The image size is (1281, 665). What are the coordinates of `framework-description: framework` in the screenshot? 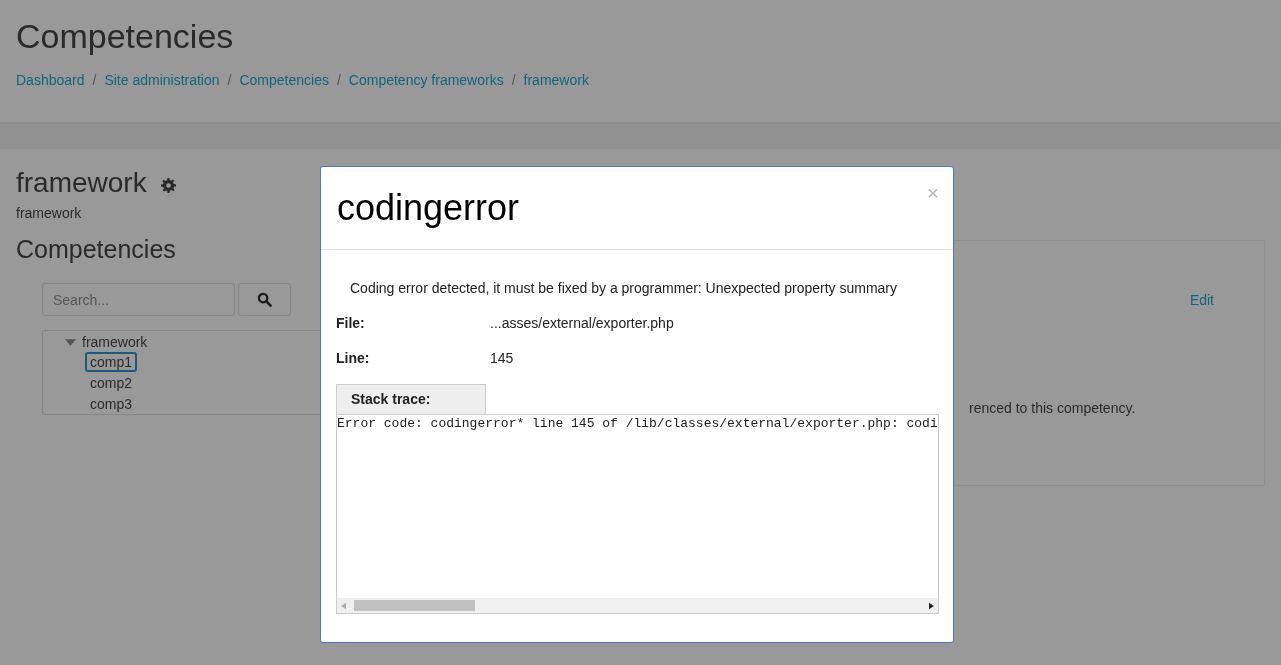 It's located at (49, 213).